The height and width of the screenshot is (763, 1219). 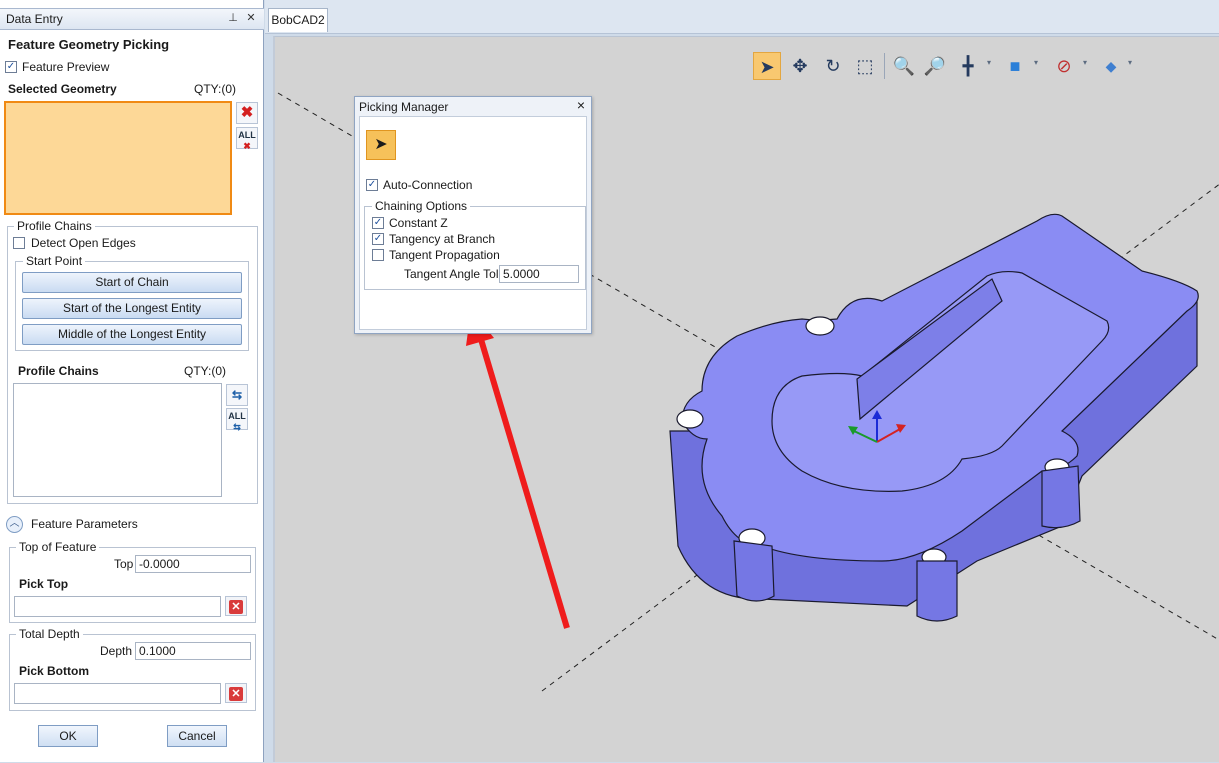 I want to click on selected-geometry-qty: QTY:(0), so click(x=215, y=89).